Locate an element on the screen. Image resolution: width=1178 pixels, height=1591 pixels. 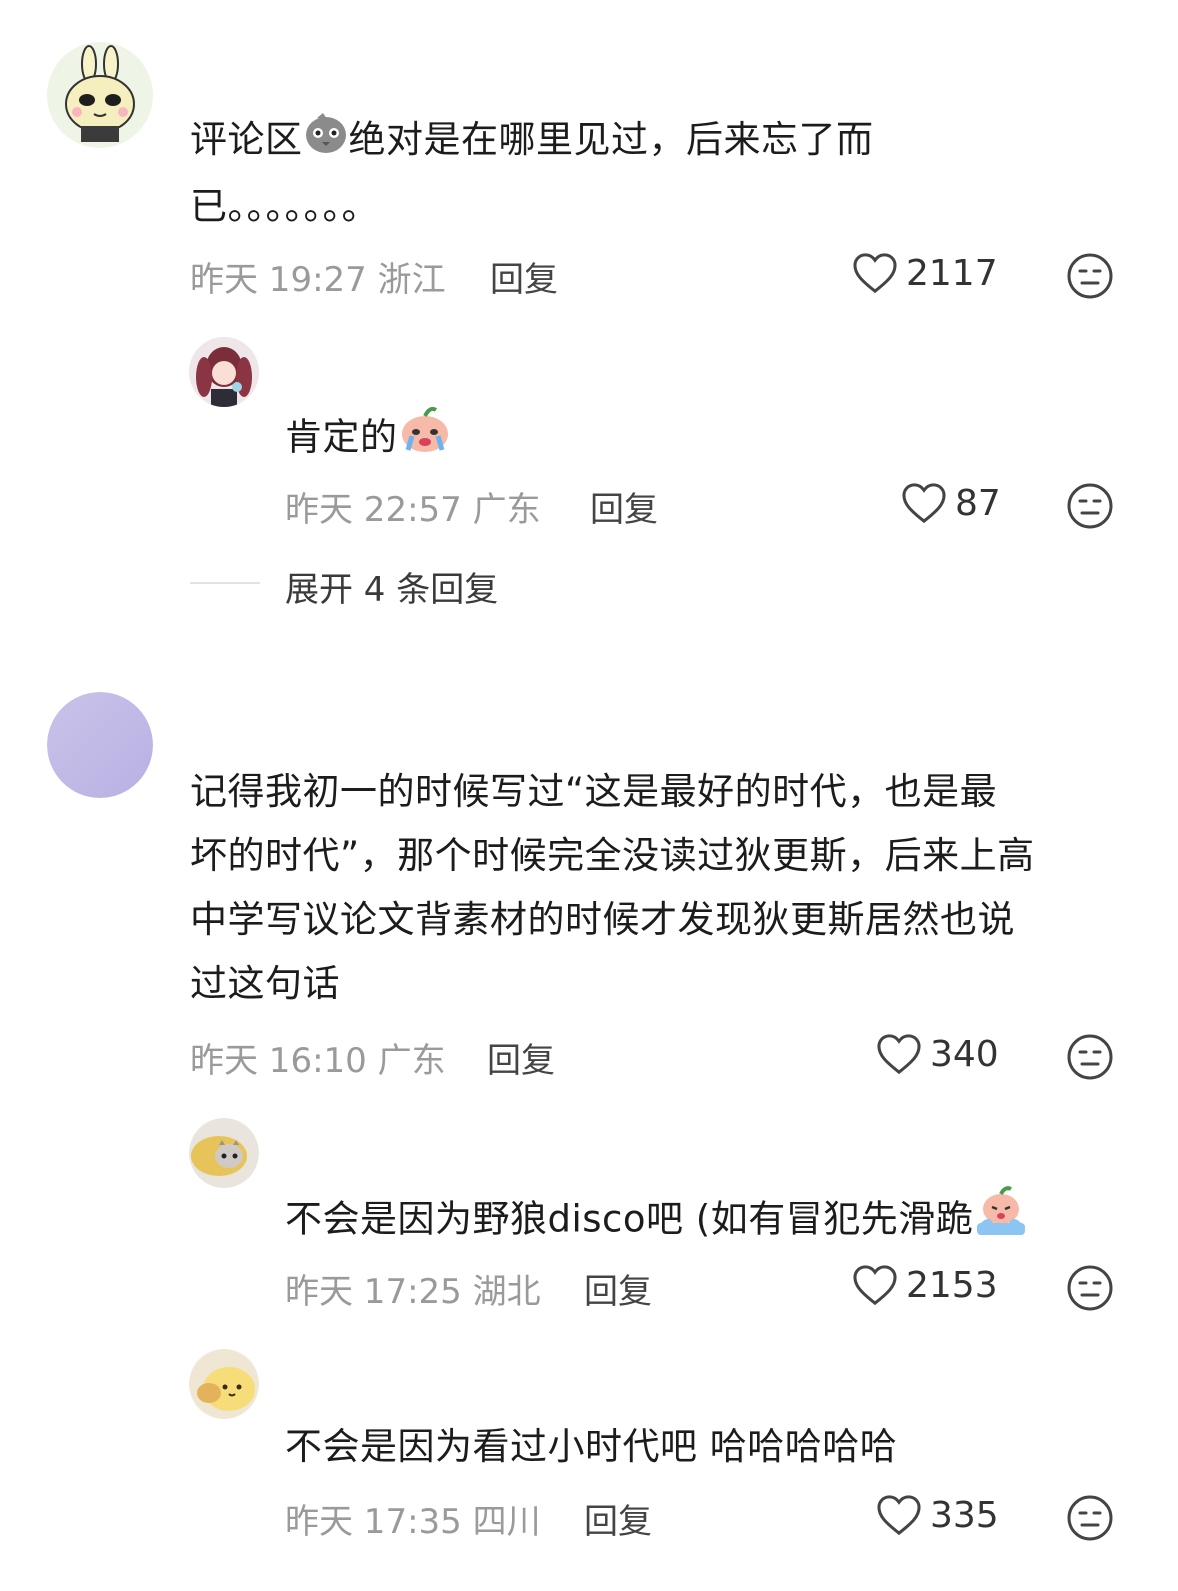
cat-avatar-icon is located at coordinates (224, 1153).